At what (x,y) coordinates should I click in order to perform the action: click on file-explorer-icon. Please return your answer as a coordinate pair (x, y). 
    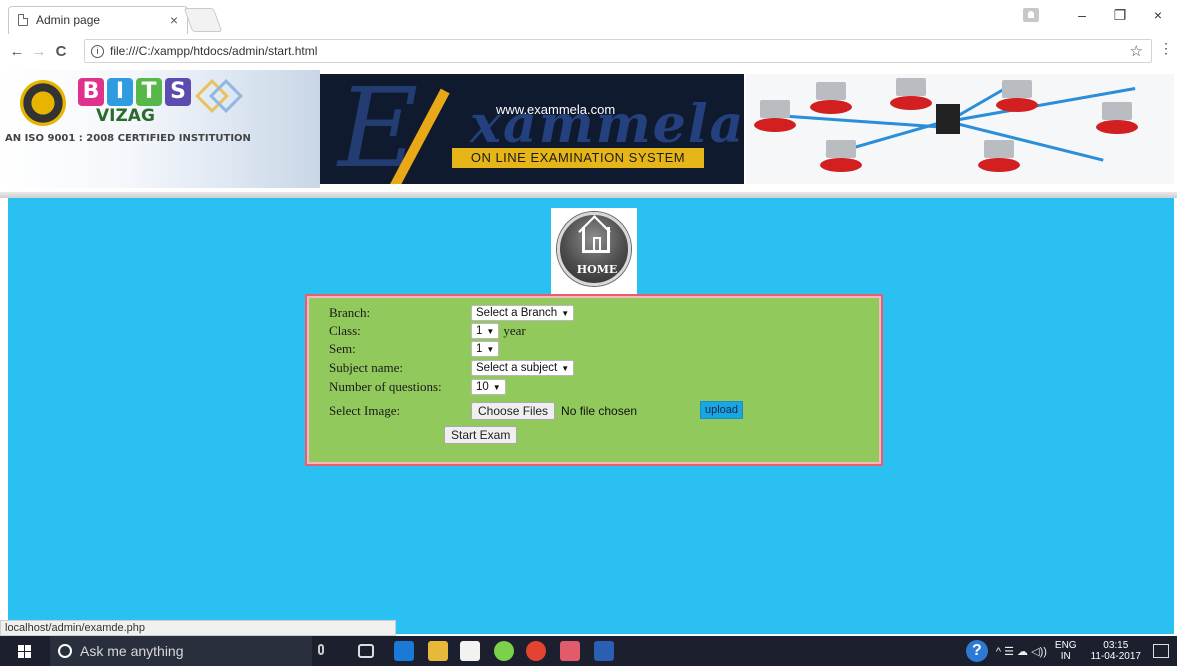
    Looking at the image, I should click on (438, 651).